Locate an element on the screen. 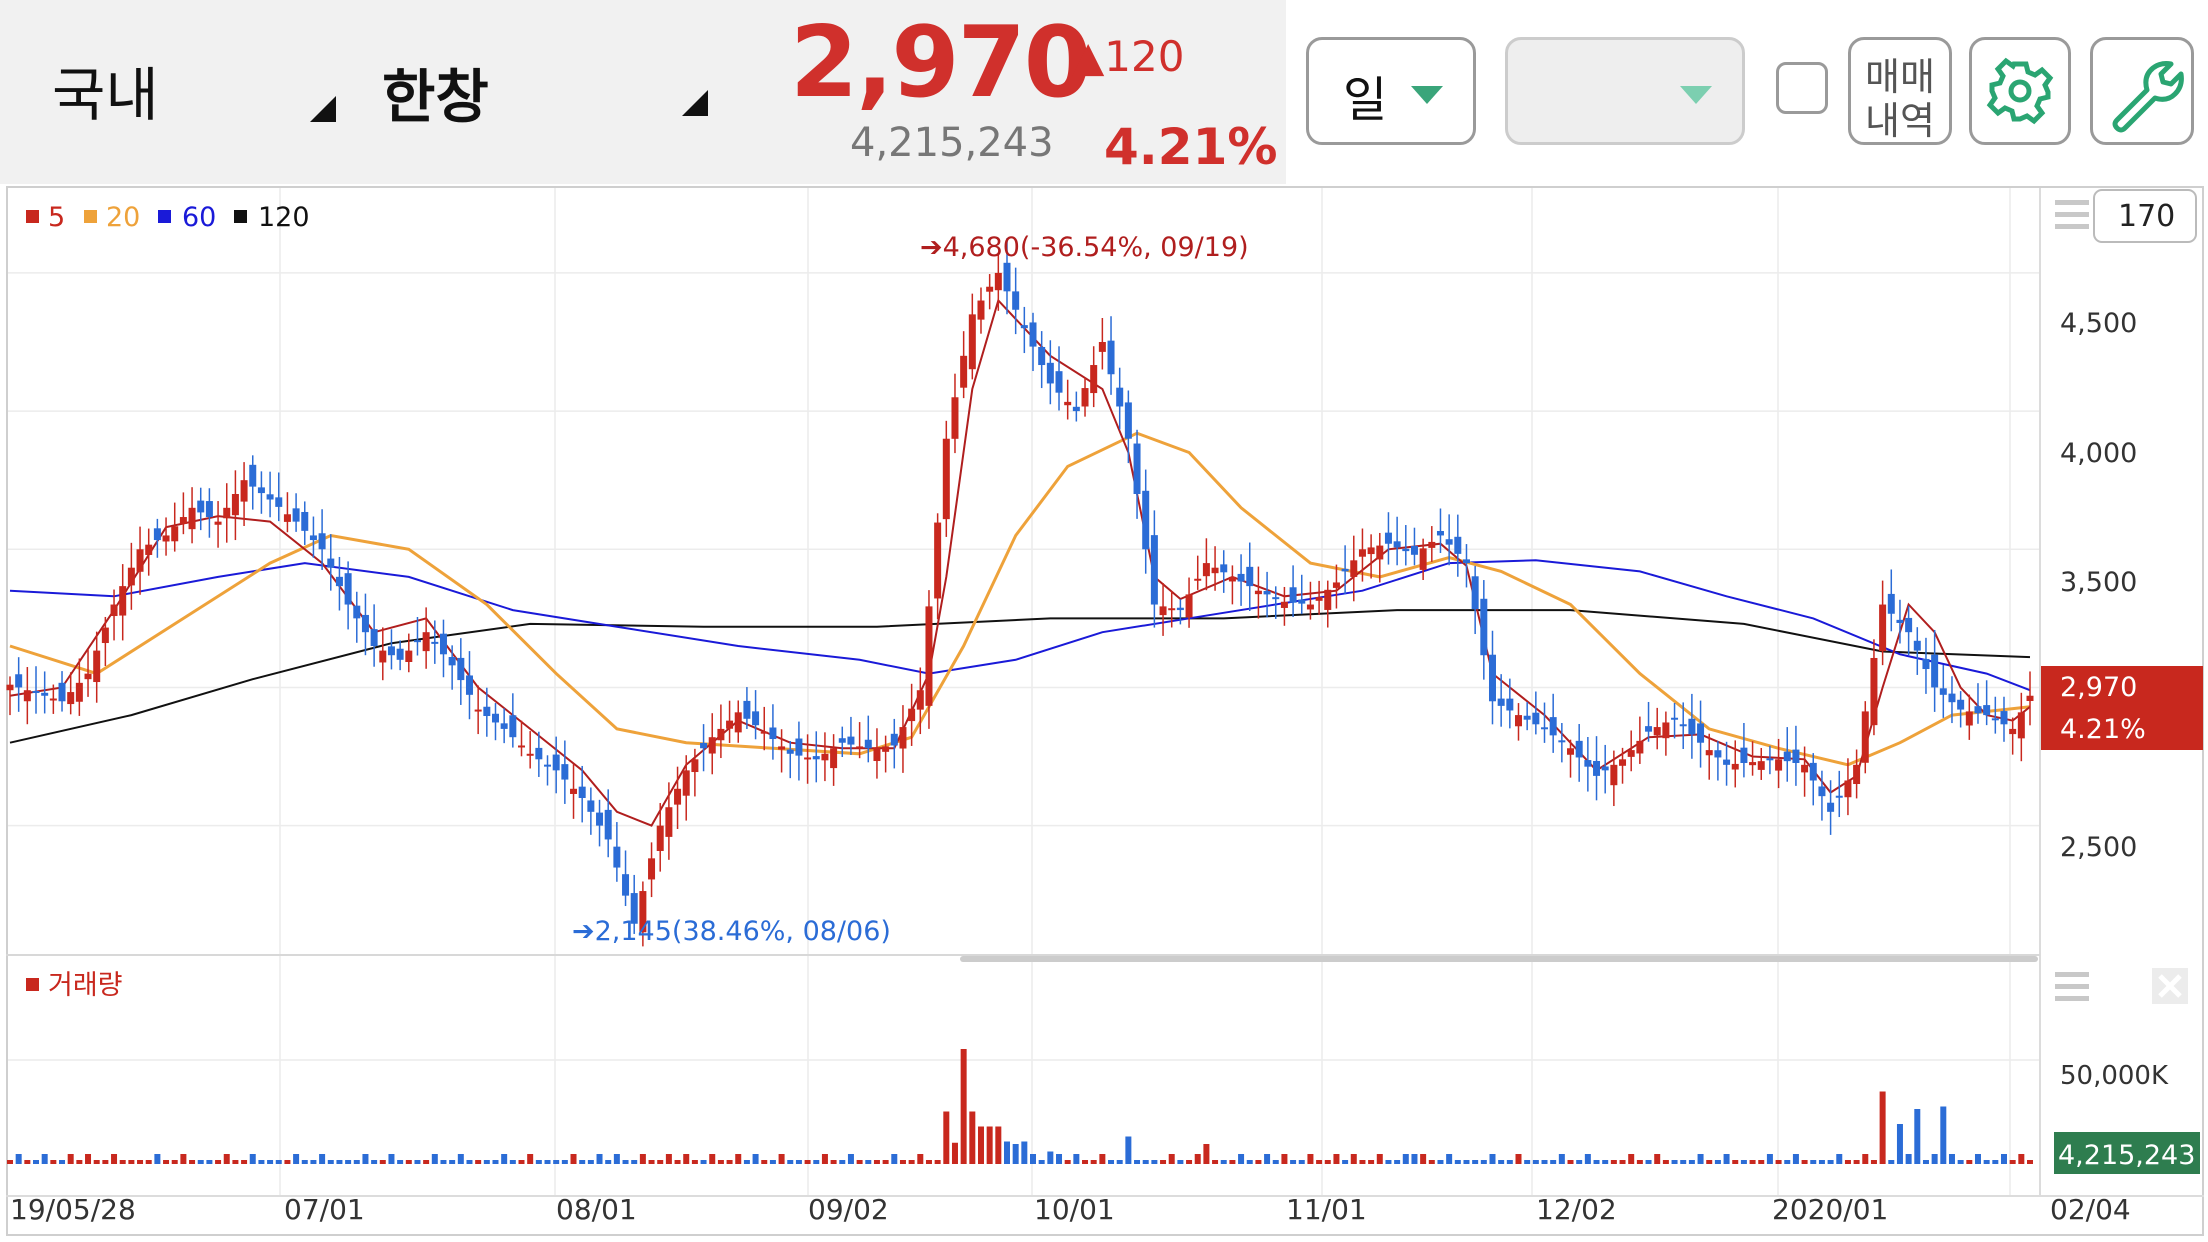 Image resolution: width=2208 pixels, height=1242 pixels. x-tick-08-01: 08/01 is located at coordinates (596, 1209).